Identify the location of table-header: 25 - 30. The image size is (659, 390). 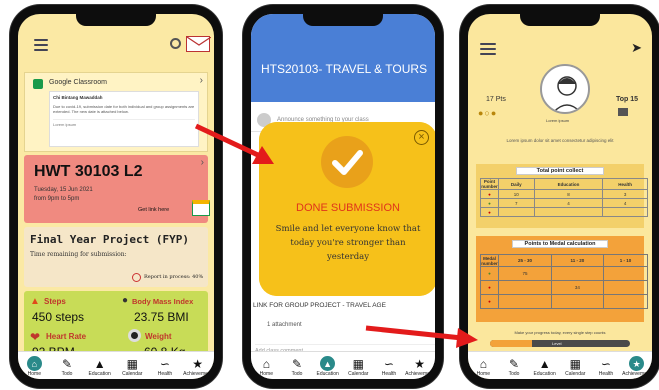
(525, 260).